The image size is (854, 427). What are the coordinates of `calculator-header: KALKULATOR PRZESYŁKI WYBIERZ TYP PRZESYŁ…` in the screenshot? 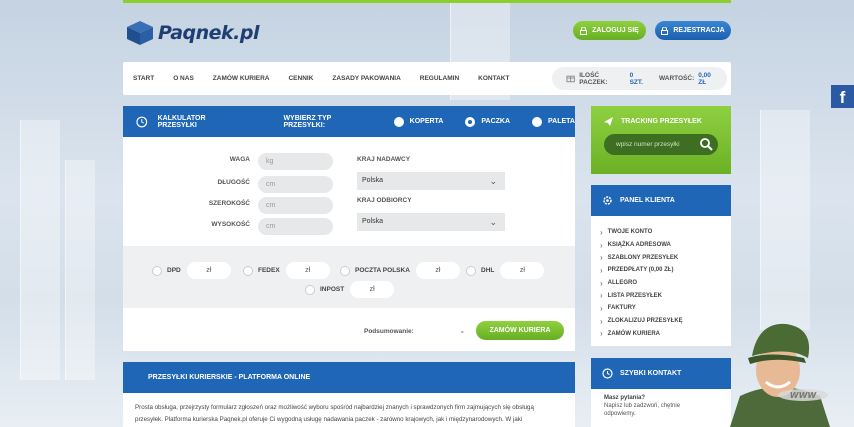 It's located at (349, 121).